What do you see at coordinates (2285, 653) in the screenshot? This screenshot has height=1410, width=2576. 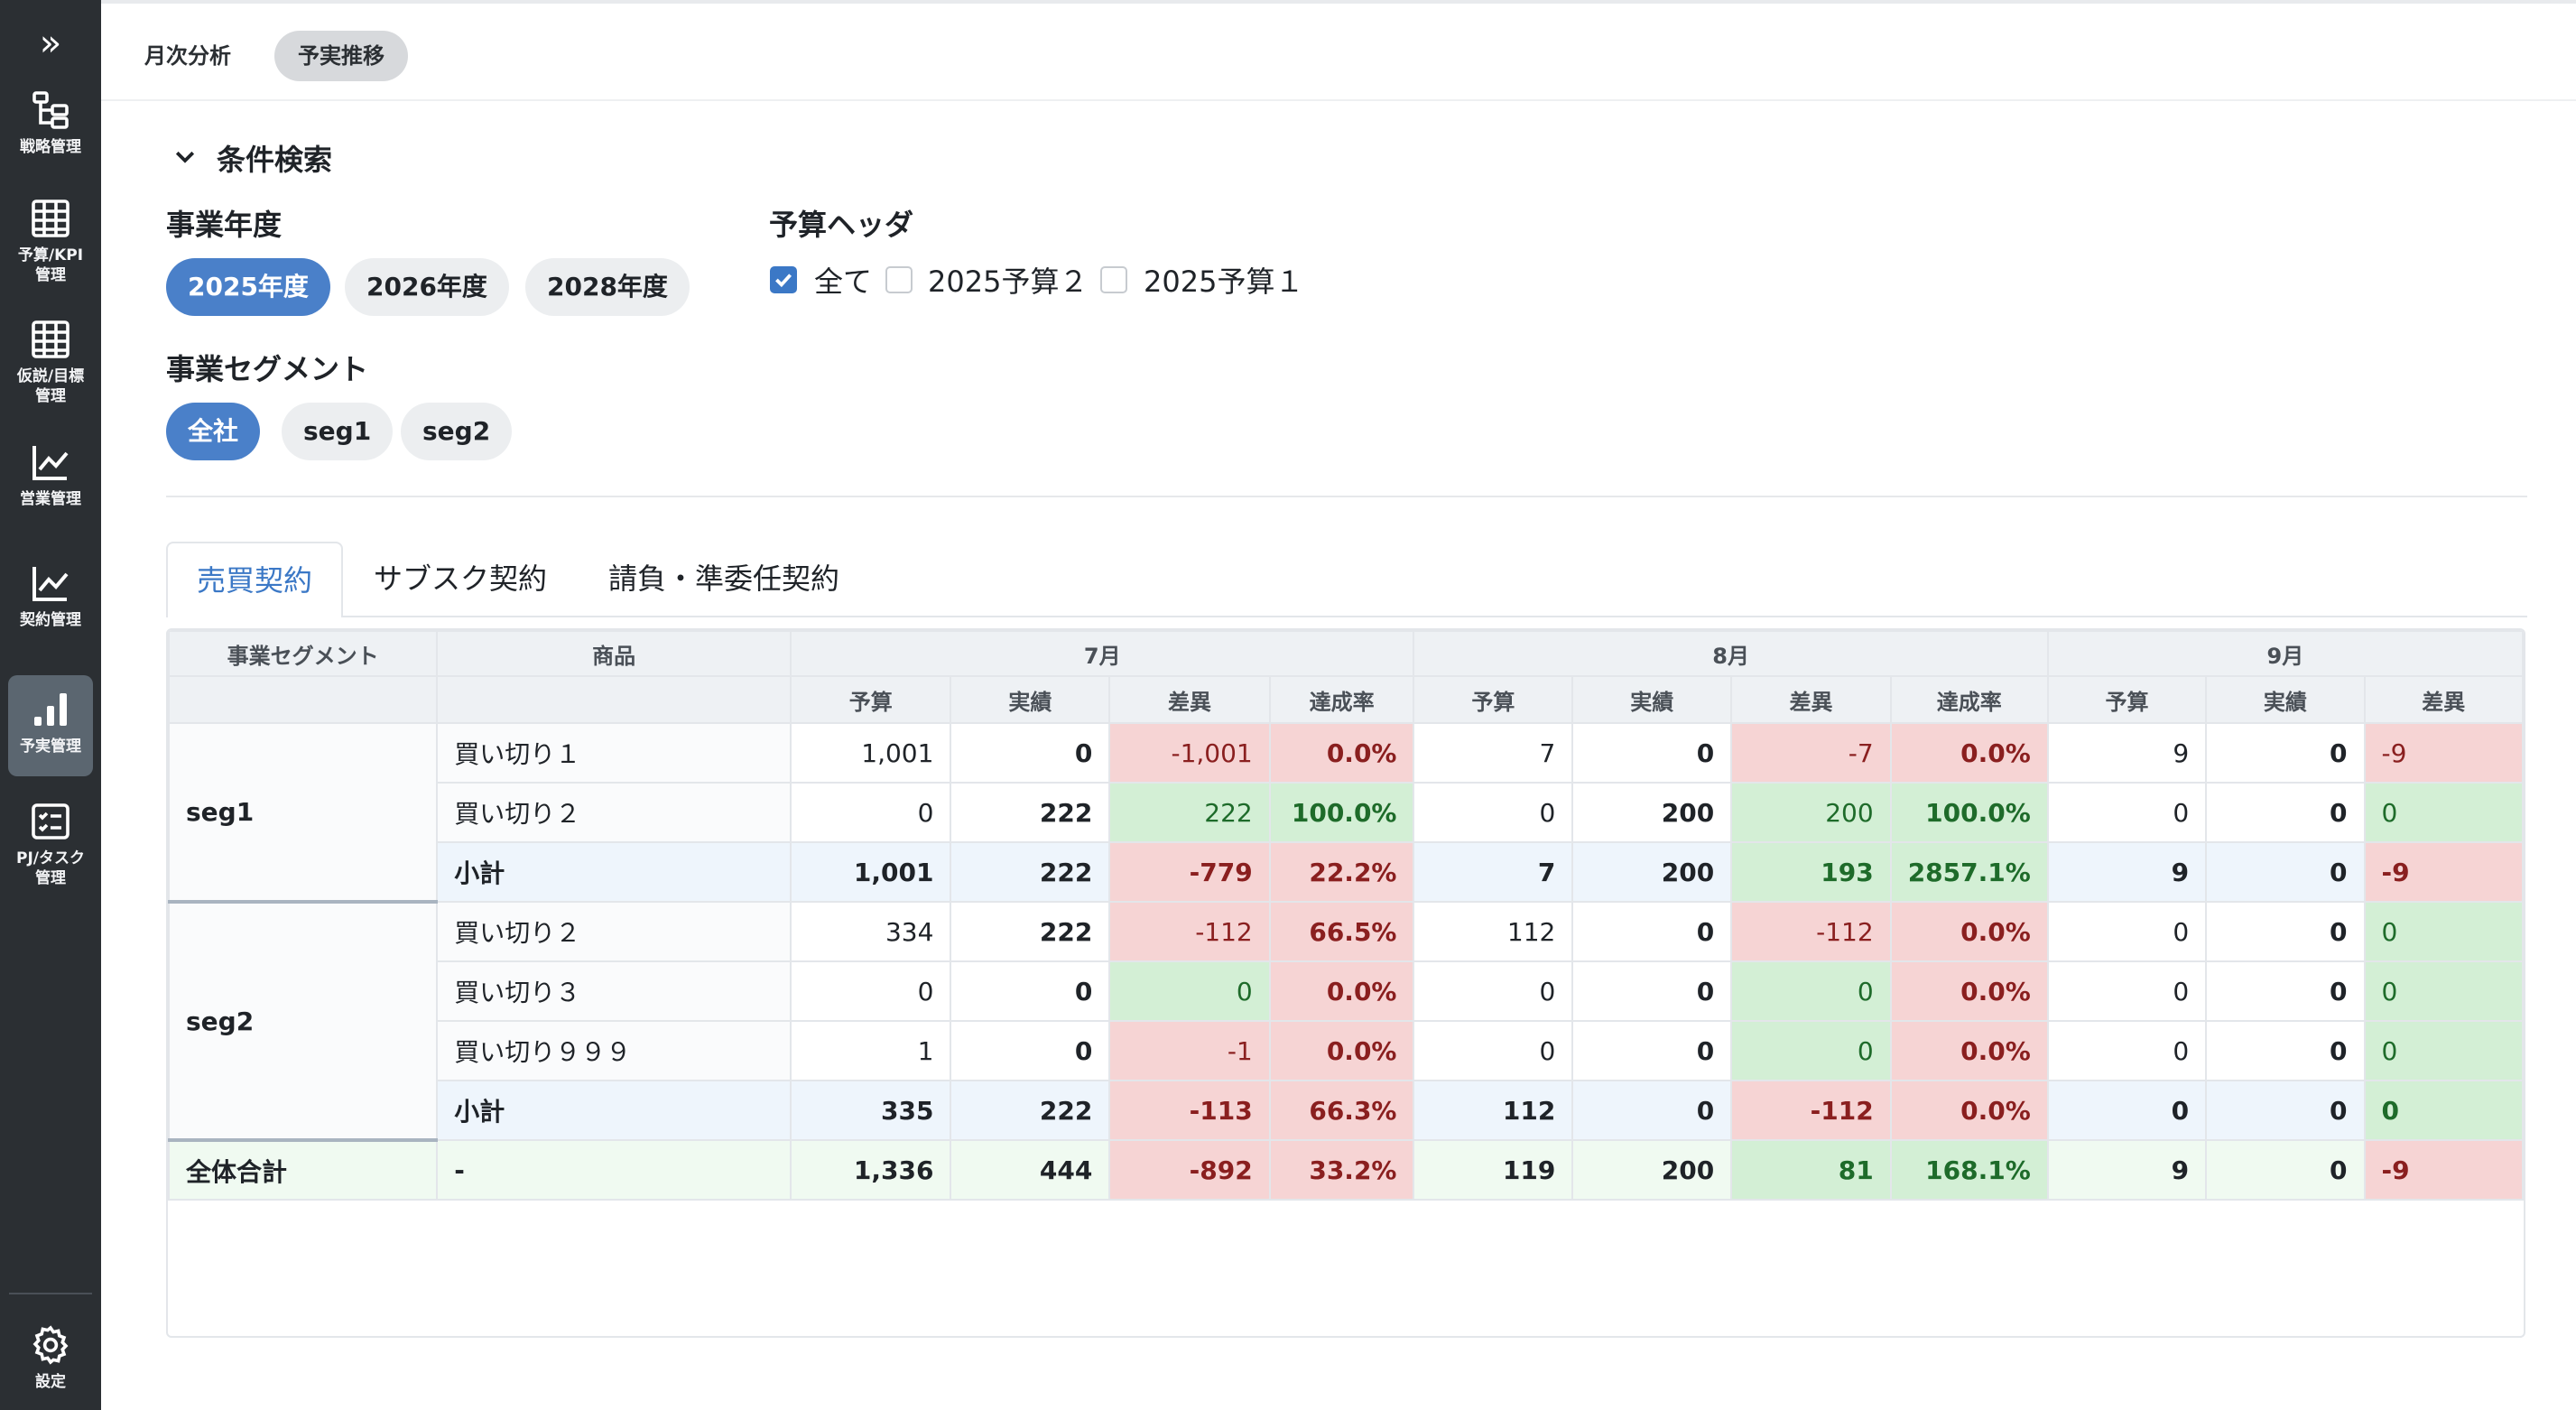 I see `month-header: 9月` at bounding box center [2285, 653].